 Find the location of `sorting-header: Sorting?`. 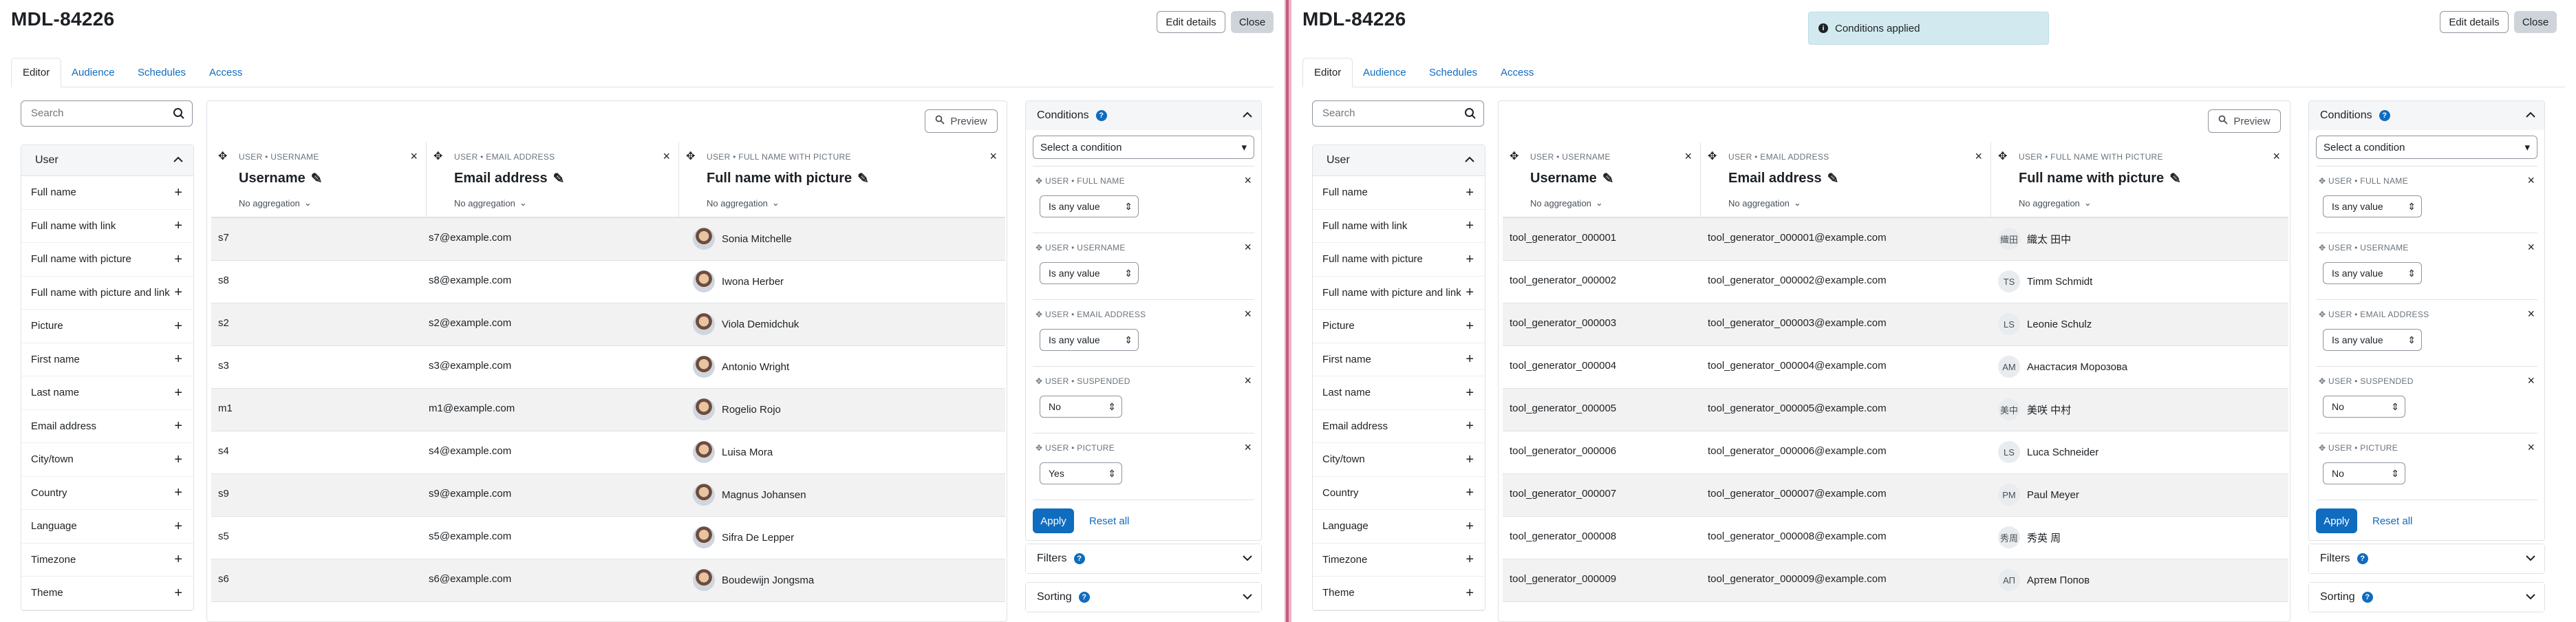

sorting-header: Sorting? is located at coordinates (2426, 597).